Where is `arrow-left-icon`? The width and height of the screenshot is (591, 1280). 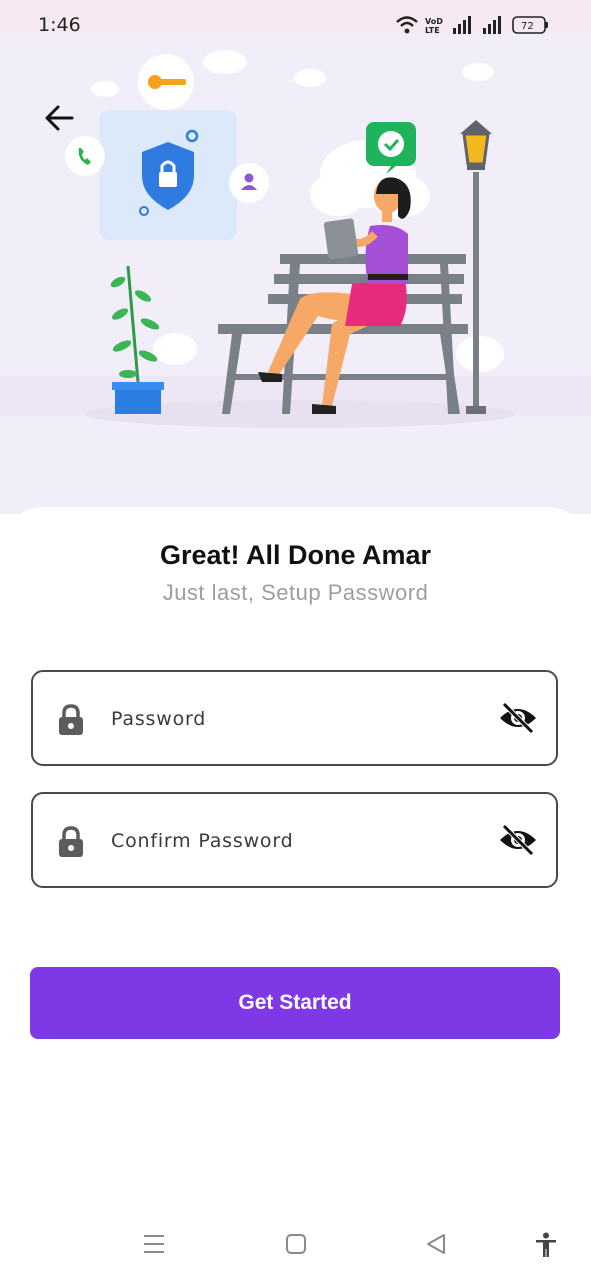 arrow-left-icon is located at coordinates (59, 118).